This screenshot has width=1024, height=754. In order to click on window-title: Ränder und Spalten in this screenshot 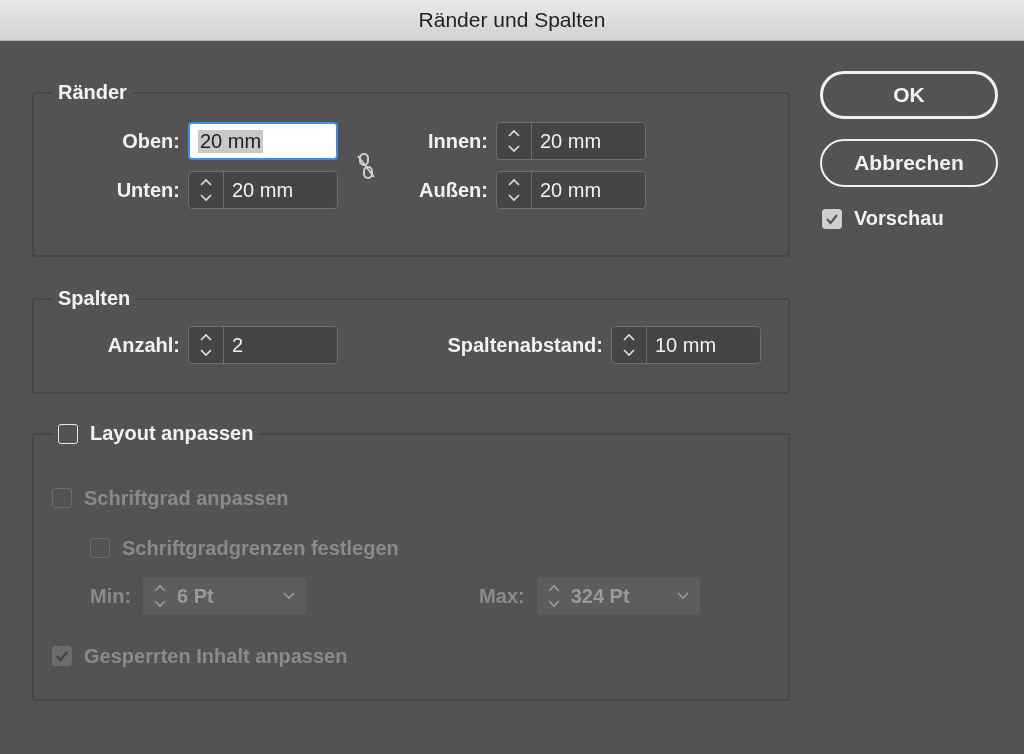, I will do `click(512, 20)`.